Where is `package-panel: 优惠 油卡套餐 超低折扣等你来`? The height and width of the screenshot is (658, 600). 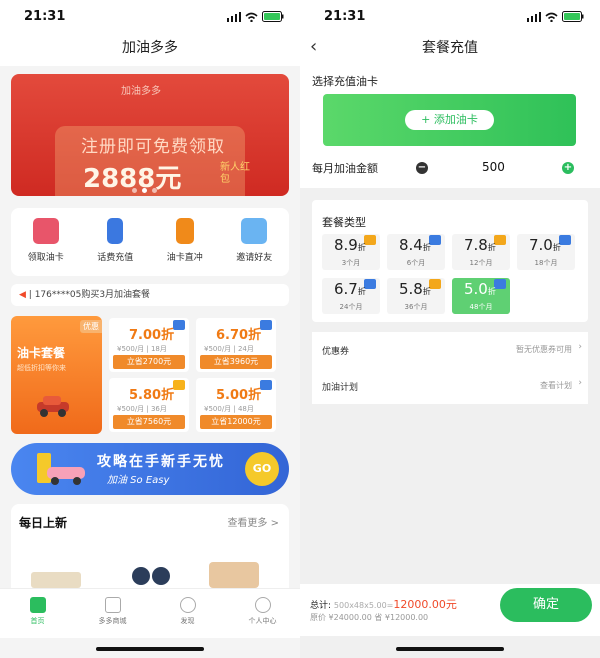 package-panel: 优惠 油卡套餐 超低折扣等你来 is located at coordinates (56, 375).